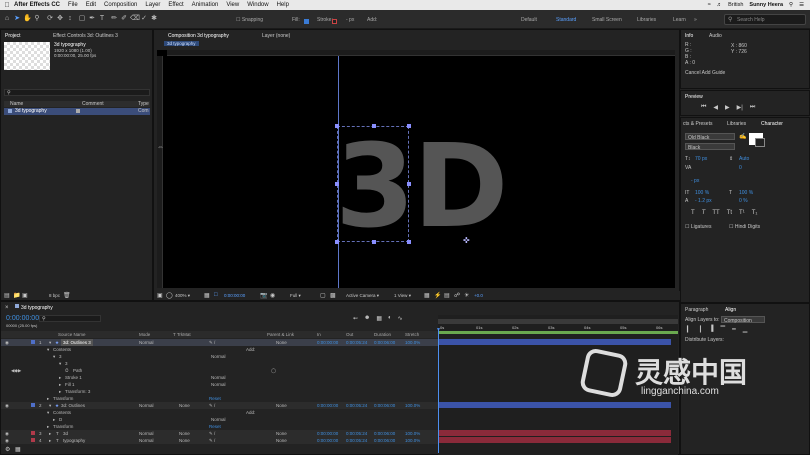 The width and height of the screenshot is (810, 455). I want to click on motion-blur-icon: ◐, so click(390, 319).